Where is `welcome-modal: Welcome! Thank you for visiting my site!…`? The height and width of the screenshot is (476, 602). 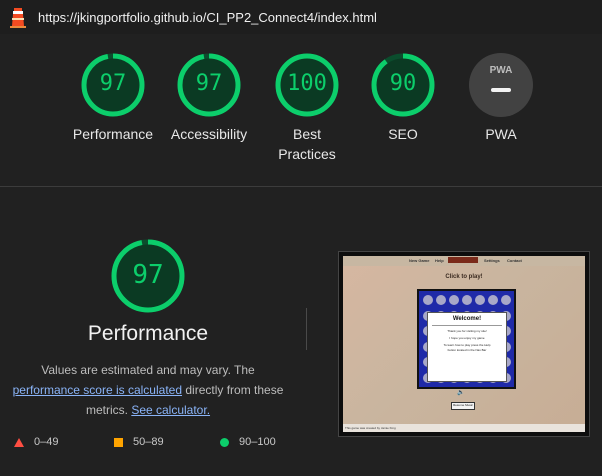 welcome-modal: Welcome! Thank you for visiting my site!… is located at coordinates (467, 347).